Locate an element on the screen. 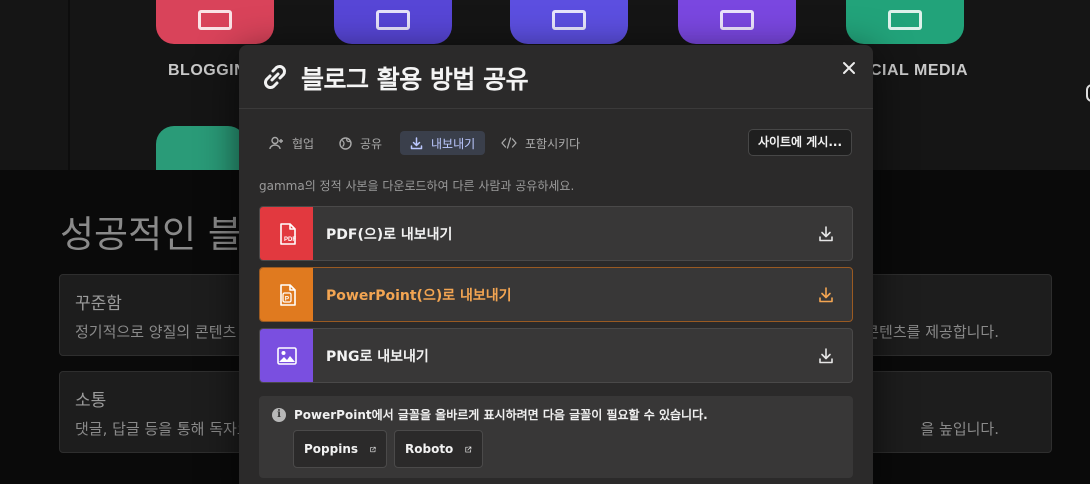 This screenshot has width=1090, height=484. card-body: 댓글, 답글 등을 통해 독자오 is located at coordinates (162, 429).